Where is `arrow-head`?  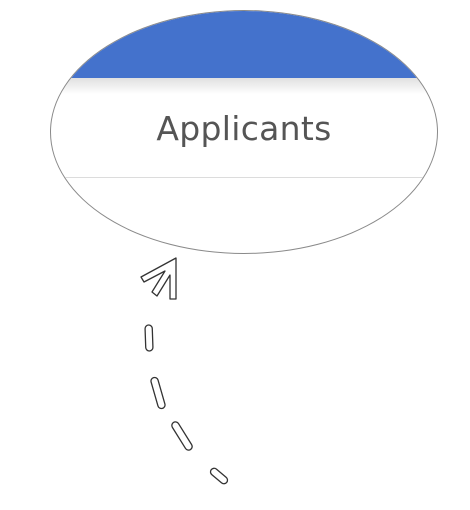
arrow-head is located at coordinates (158, 278).